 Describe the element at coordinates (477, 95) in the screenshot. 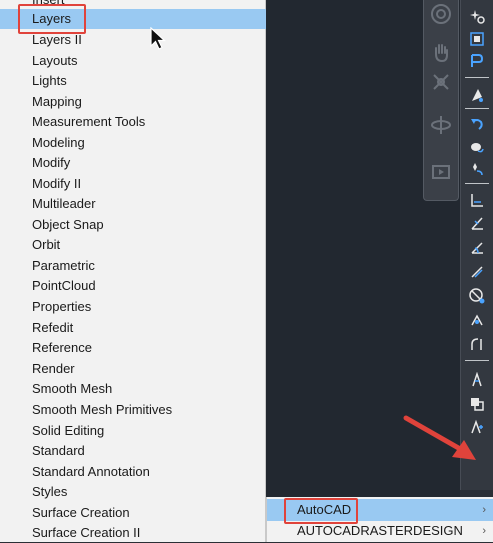

I see `match-properties-icon` at that location.